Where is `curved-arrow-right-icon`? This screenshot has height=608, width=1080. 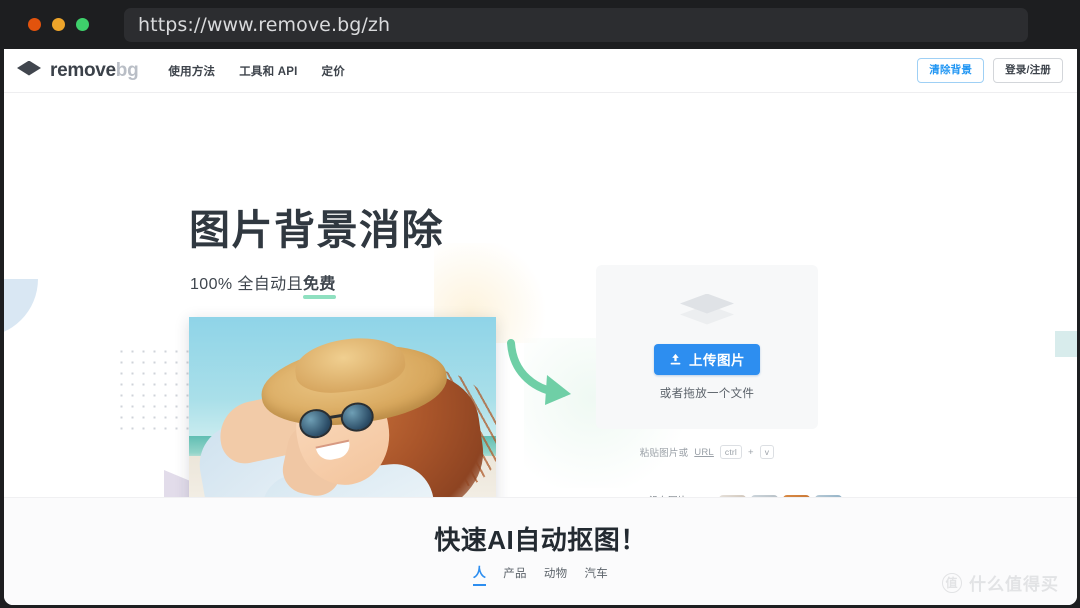 curved-arrow-right-icon is located at coordinates (539, 372).